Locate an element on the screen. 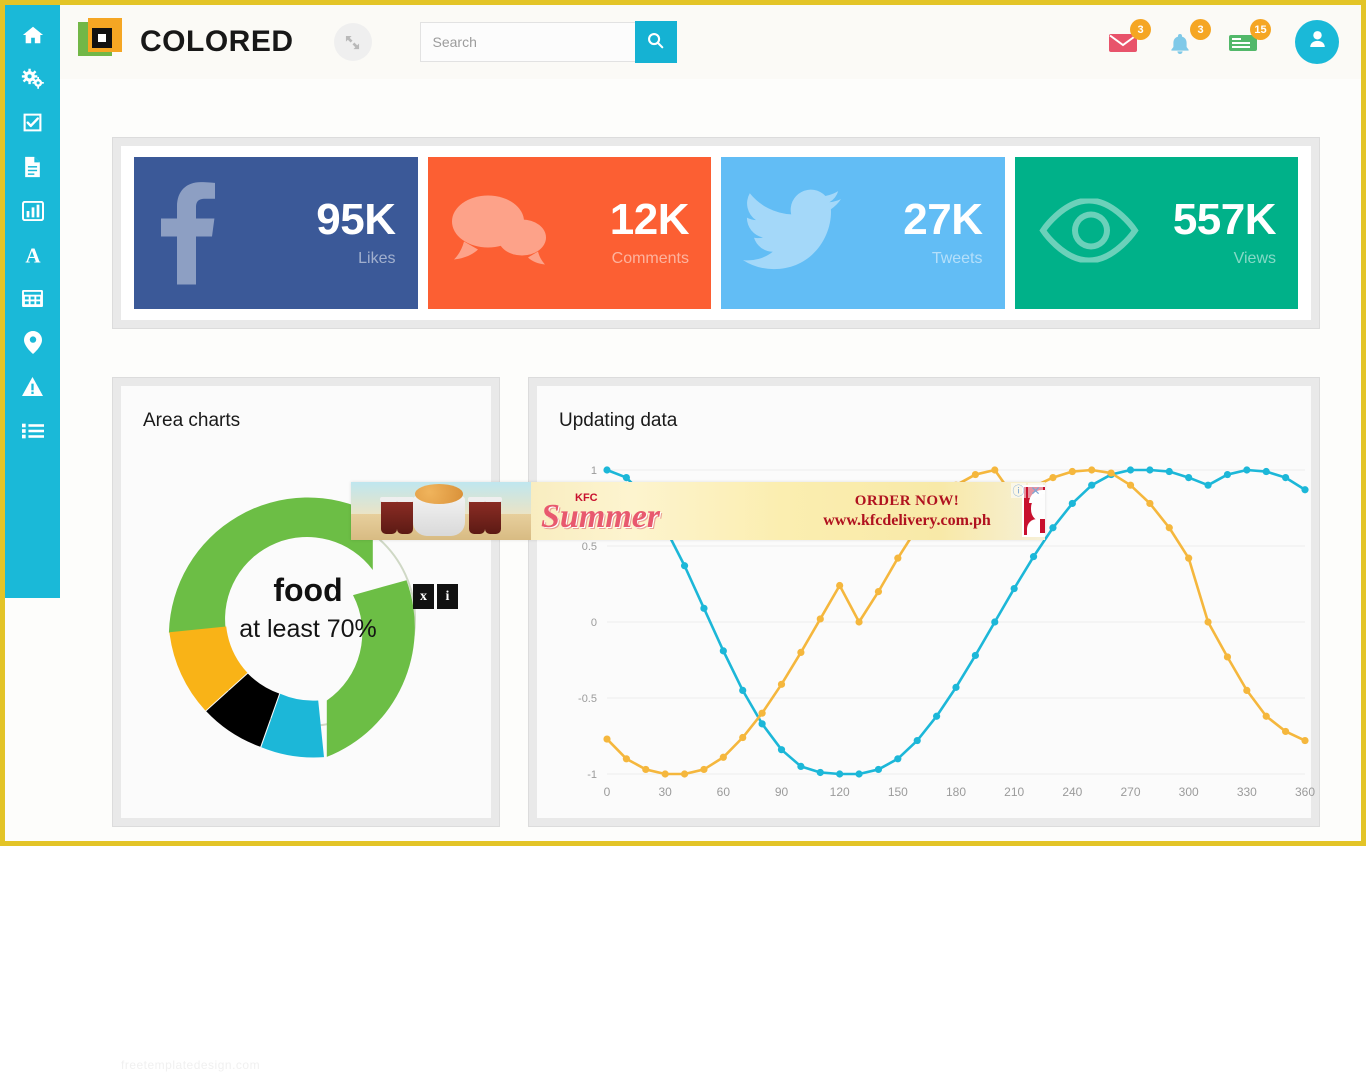 This screenshot has height=1074, width=1366. stat-value-likes: 95K is located at coordinates (356, 219).